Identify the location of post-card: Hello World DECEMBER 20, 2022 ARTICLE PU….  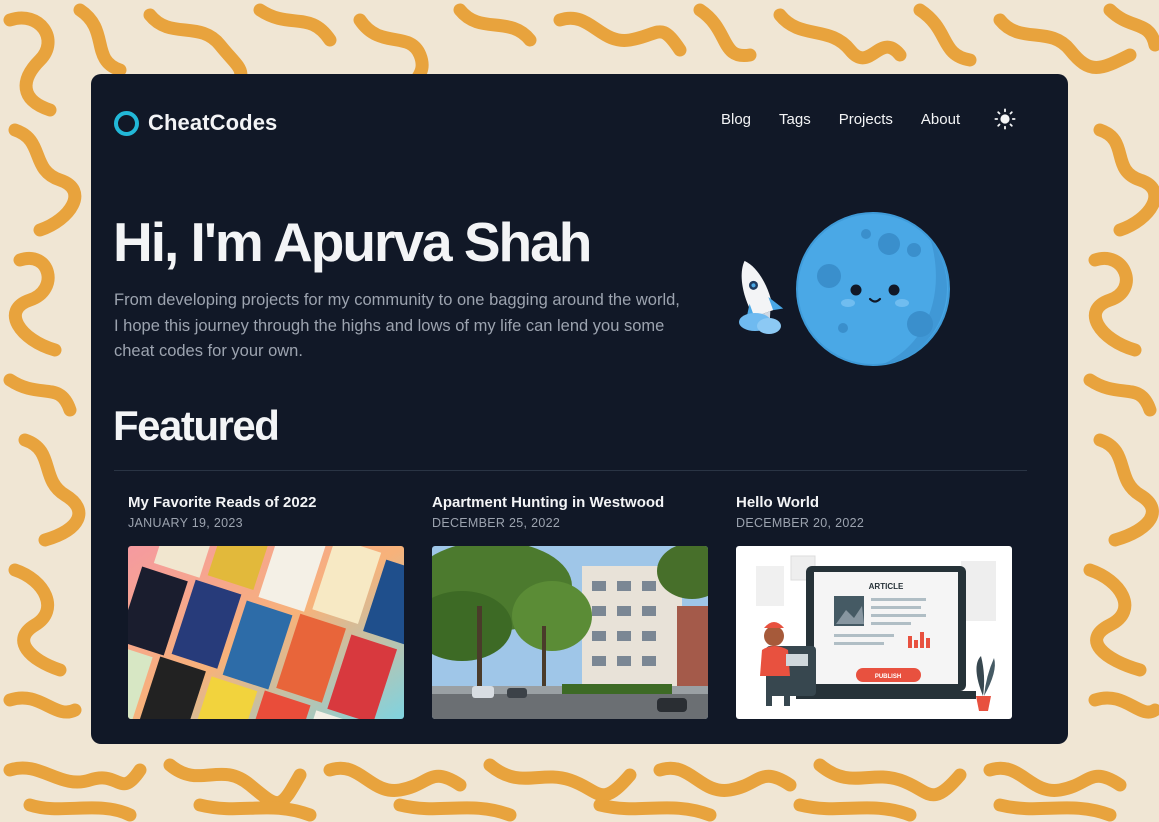
(874, 606).